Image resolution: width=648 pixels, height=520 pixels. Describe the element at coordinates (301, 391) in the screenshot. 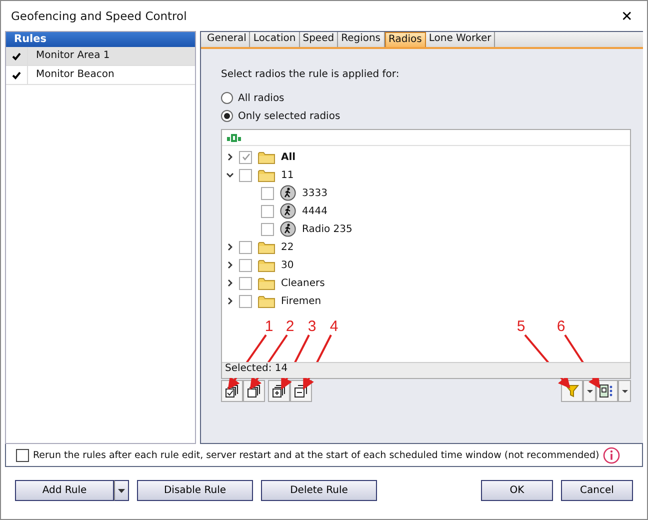

I see `collapse-all-icon` at that location.